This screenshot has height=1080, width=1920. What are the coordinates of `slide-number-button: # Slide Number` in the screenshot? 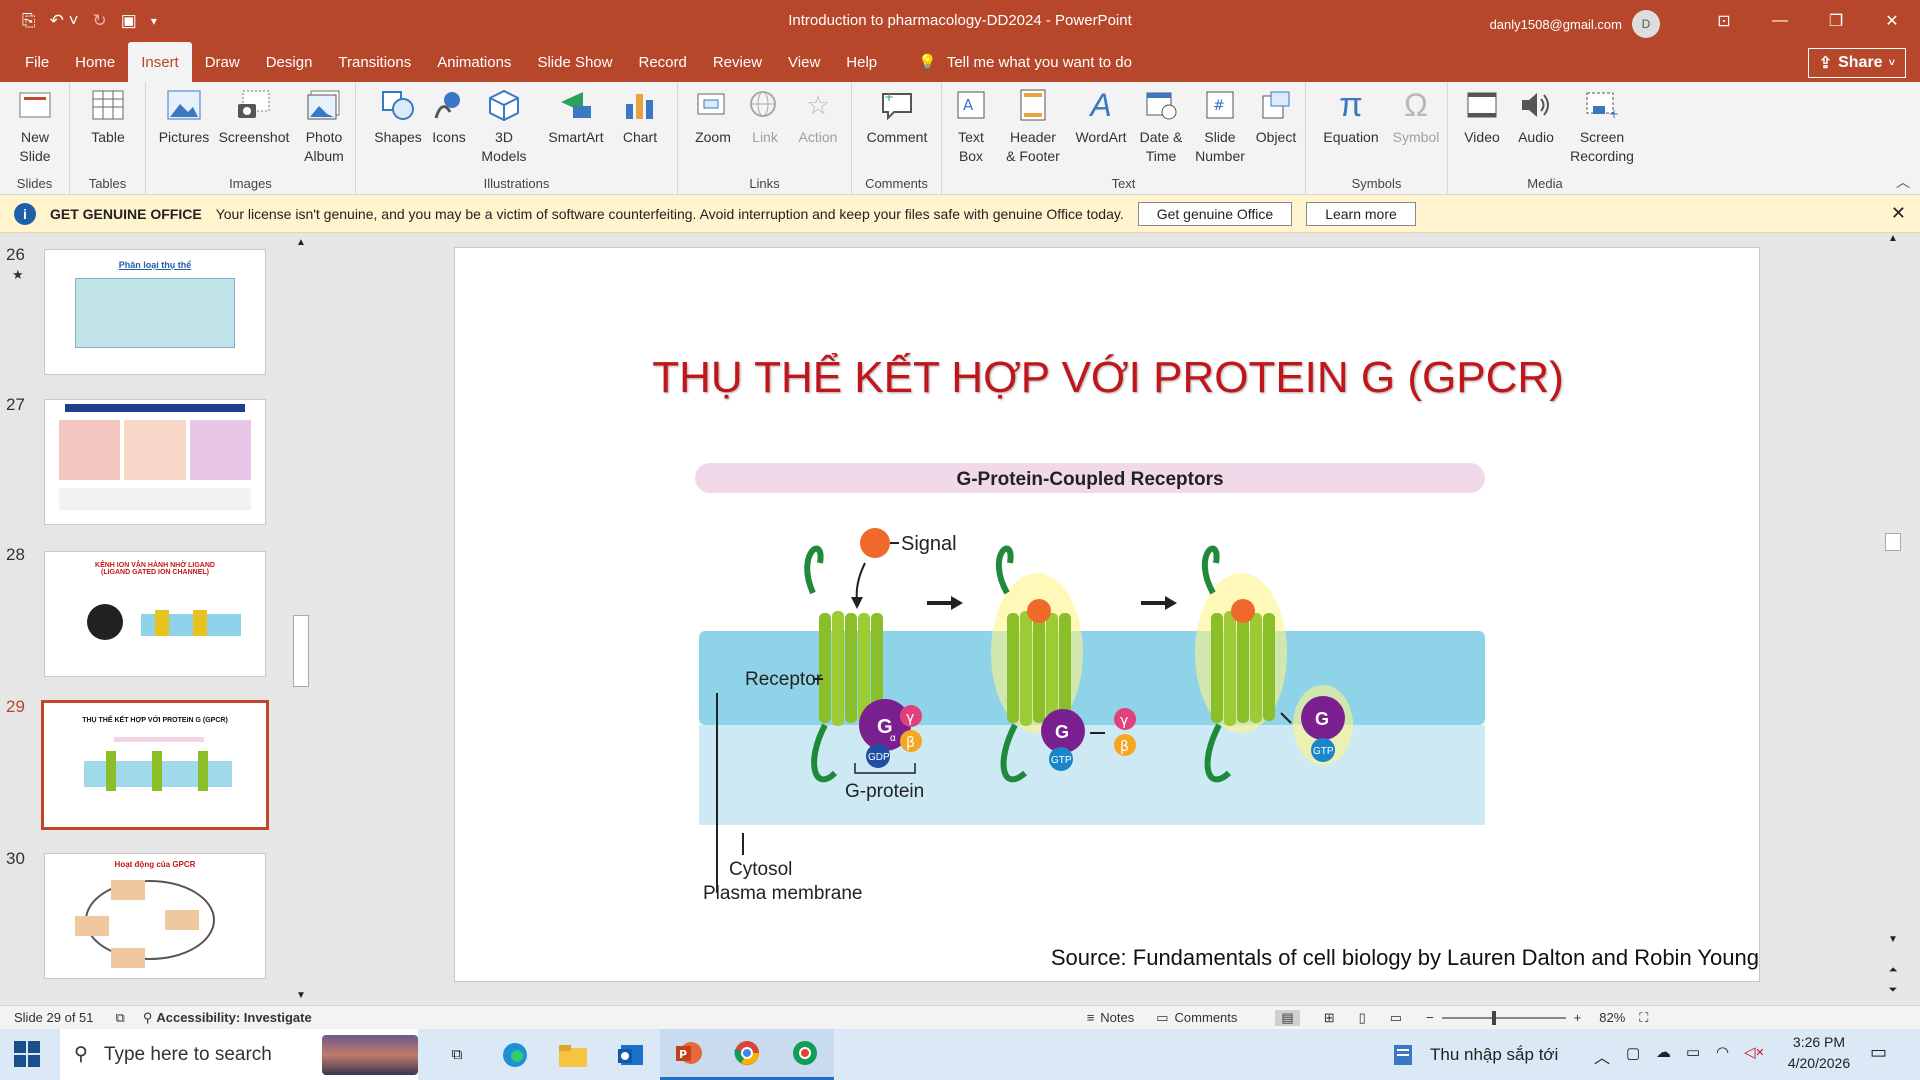 It's located at (1220, 127).